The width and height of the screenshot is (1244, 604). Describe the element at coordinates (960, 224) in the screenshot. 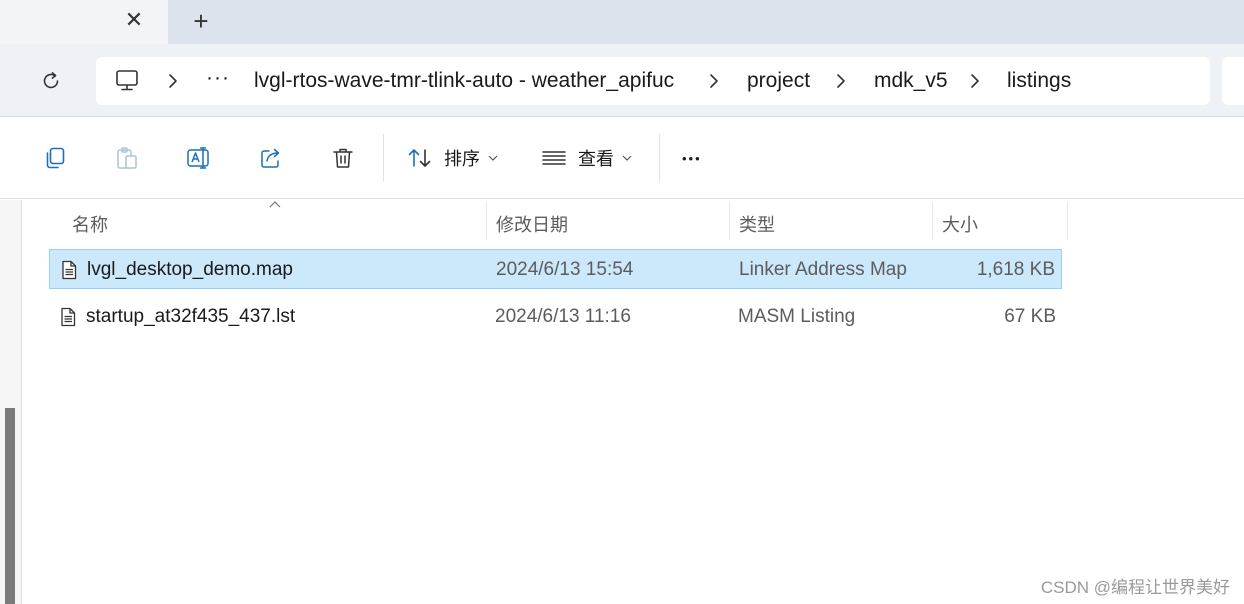

I see `column-header-size: 大小` at that location.